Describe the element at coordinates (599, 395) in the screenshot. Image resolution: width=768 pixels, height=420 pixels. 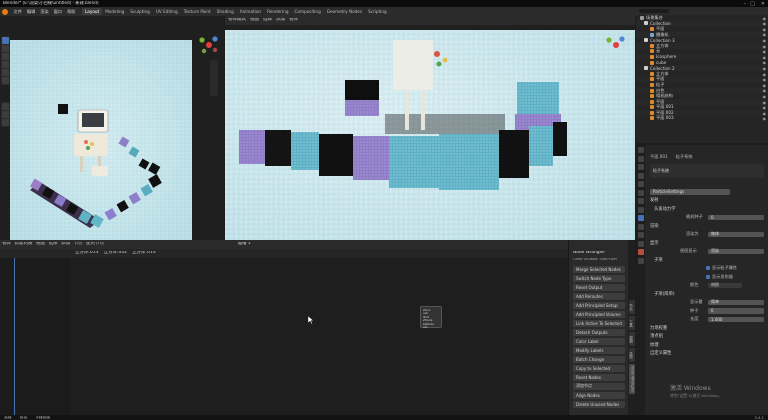
I see `nw-button: Align Nodes` at that location.